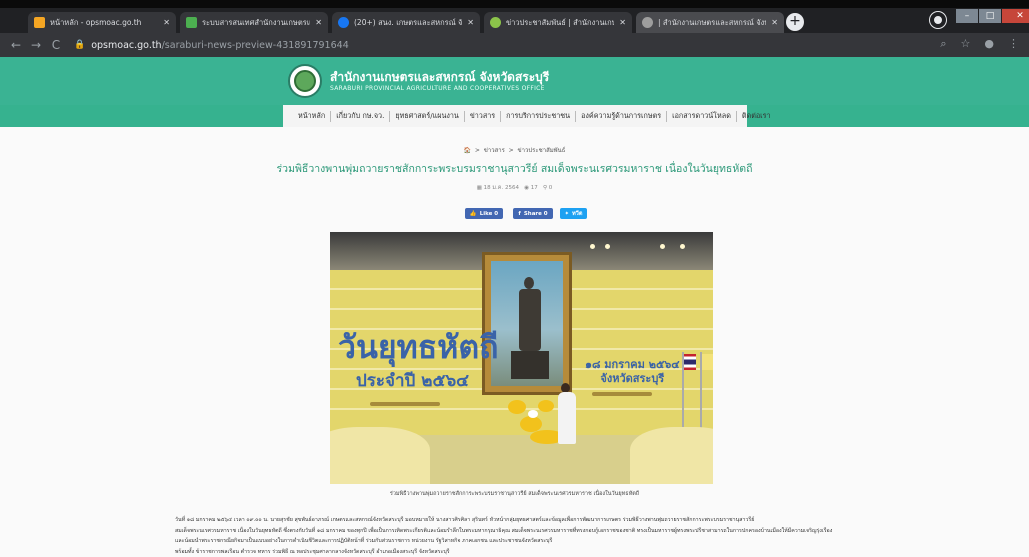 This screenshot has height=557, width=1029. I want to click on tweet-button: ✦ ทวีต, so click(573, 213).